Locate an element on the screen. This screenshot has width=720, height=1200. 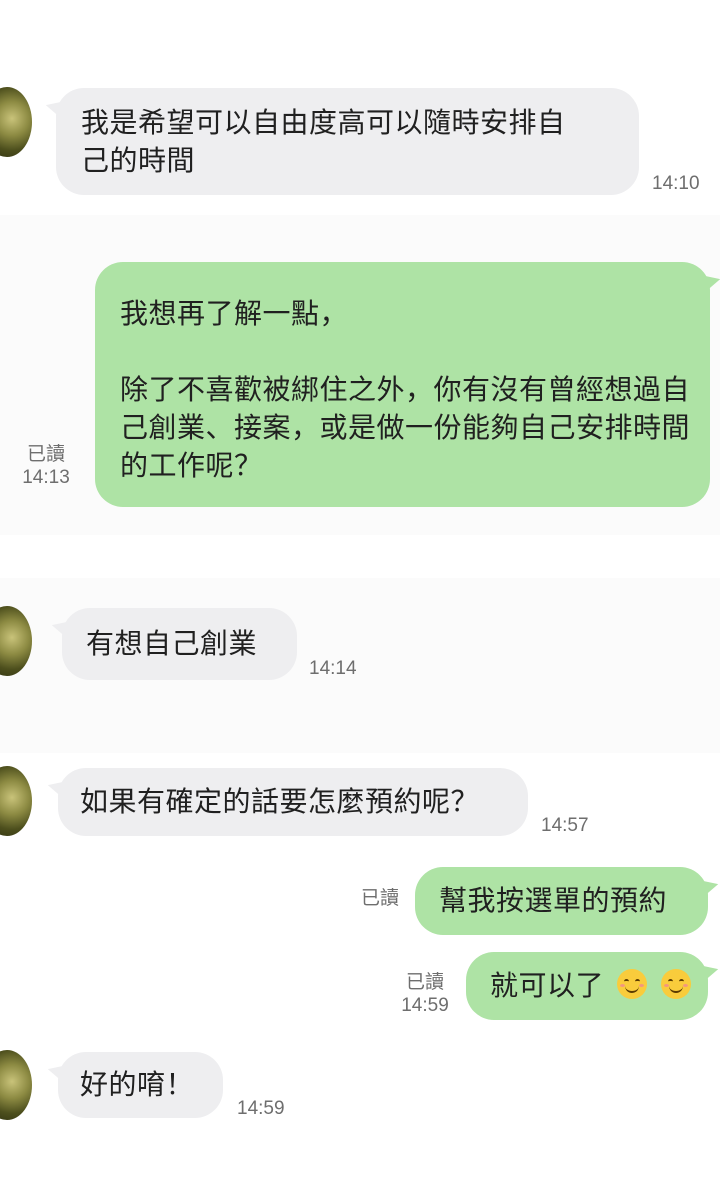
message-timestamp: 14:13 is located at coordinates (46, 477).